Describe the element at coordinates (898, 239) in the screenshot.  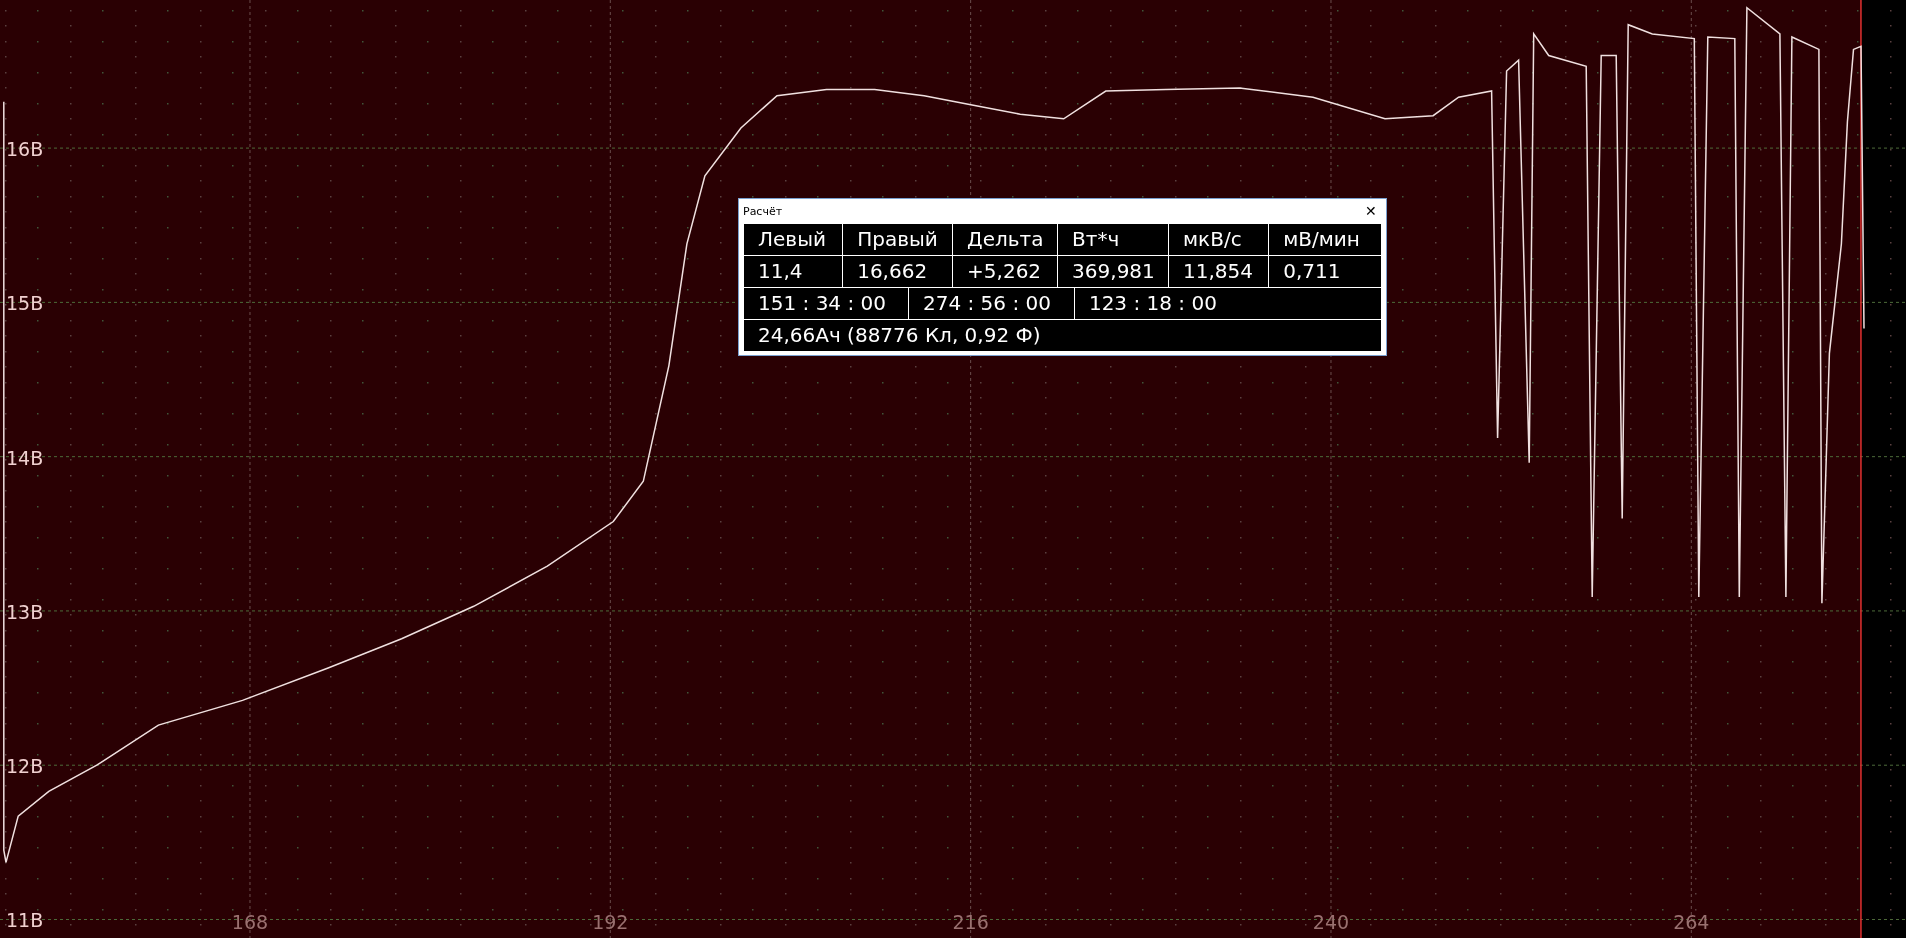
I see `column-header: Правый` at that location.